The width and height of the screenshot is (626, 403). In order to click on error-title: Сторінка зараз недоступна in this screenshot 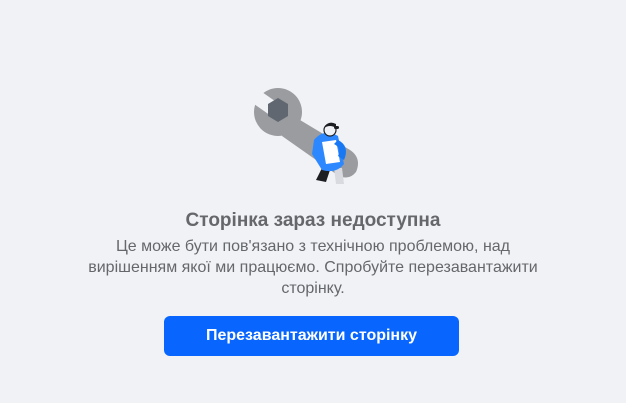, I will do `click(313, 220)`.